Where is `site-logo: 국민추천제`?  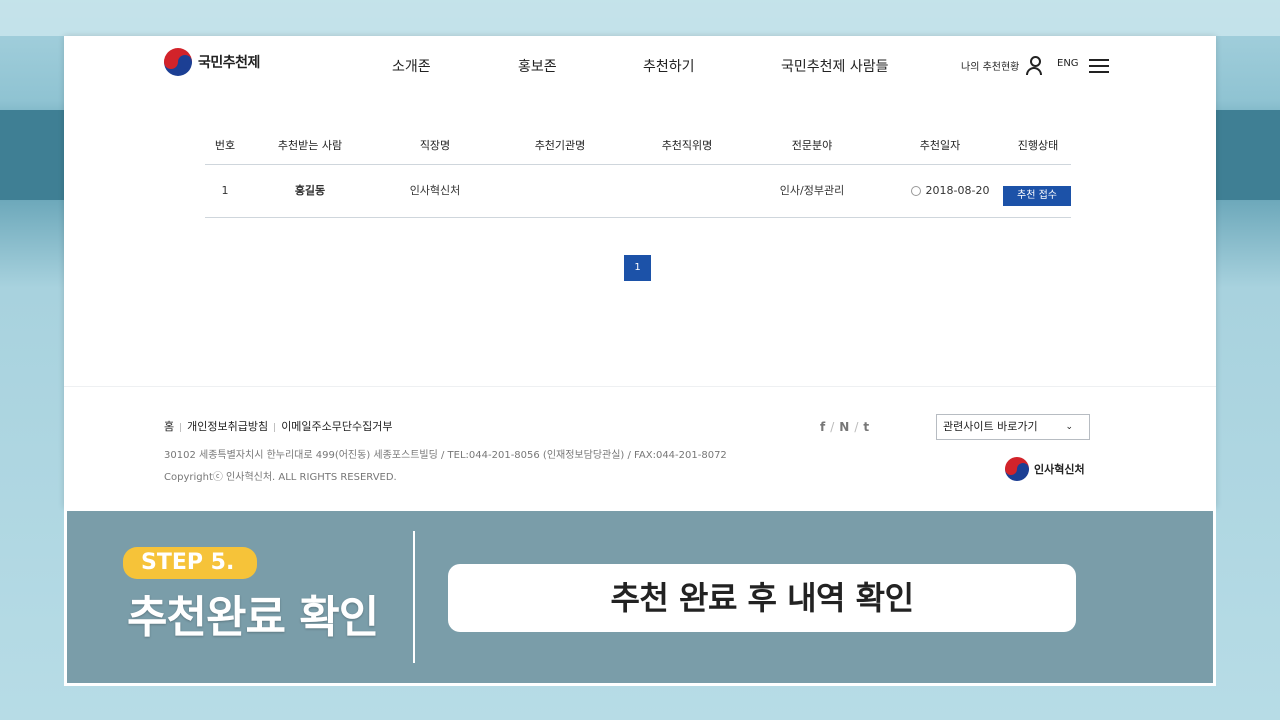 site-logo: 국민추천제 is located at coordinates (212, 62).